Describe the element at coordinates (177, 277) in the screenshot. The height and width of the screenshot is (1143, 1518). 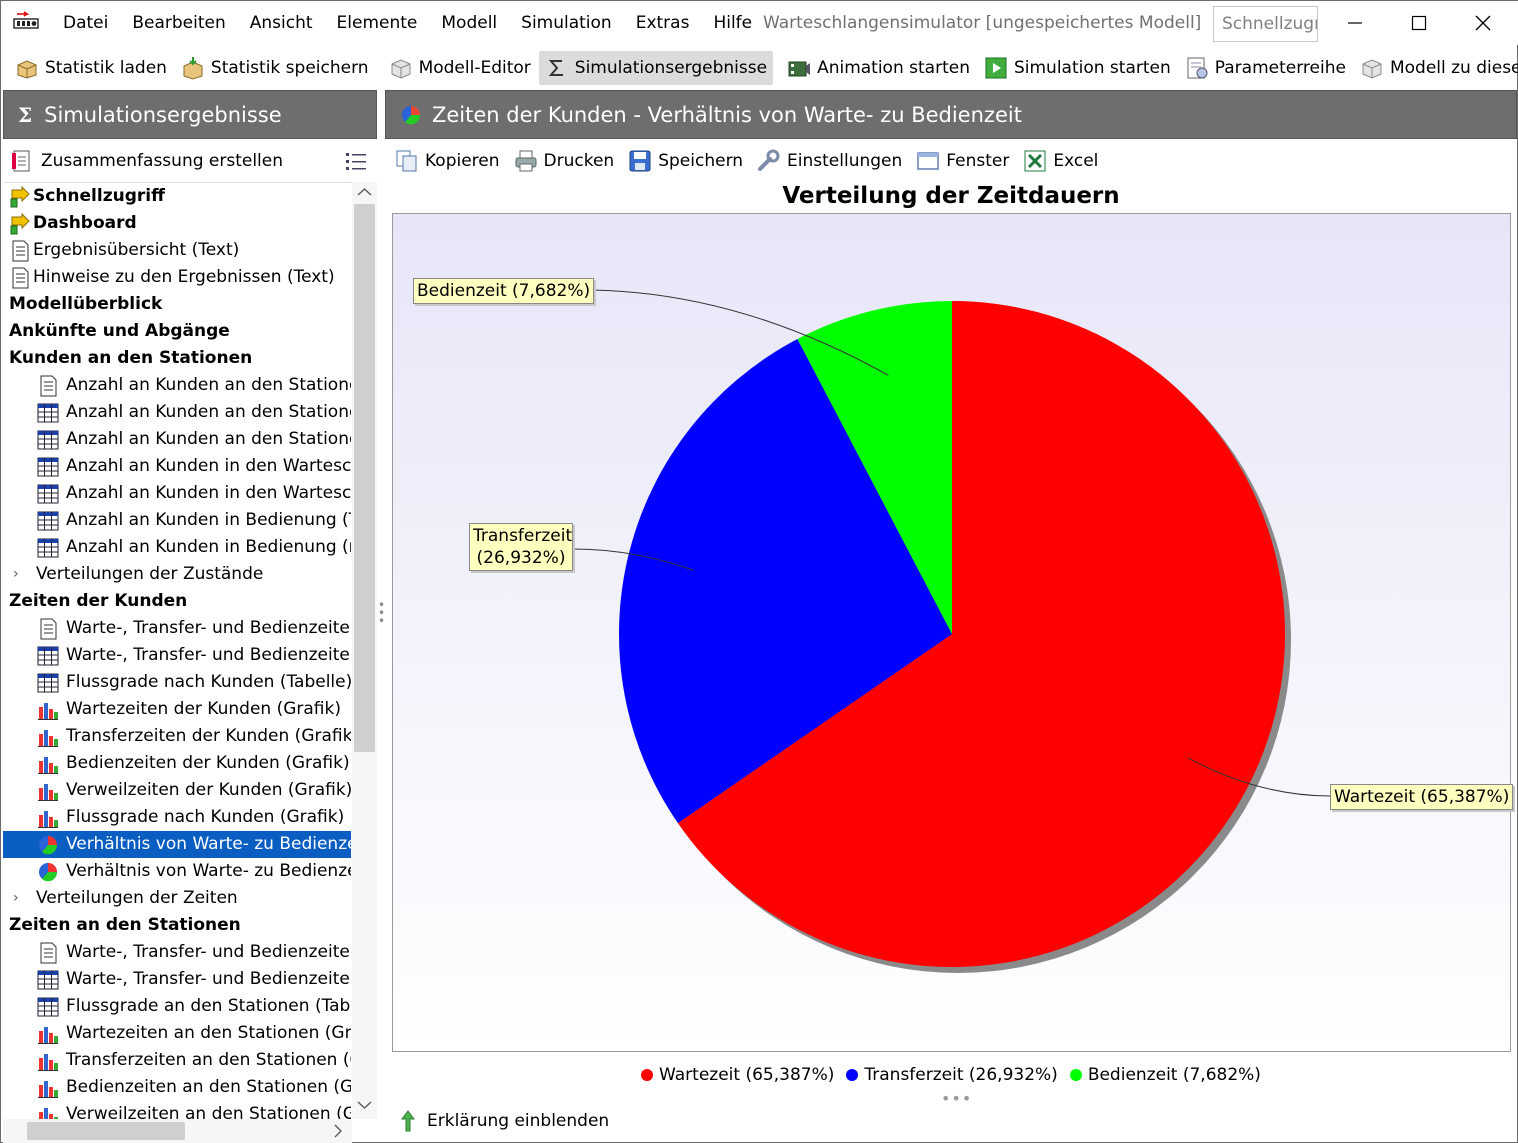
I see `tree-item: Hinweise zu den Ergebnissen (Text)` at that location.